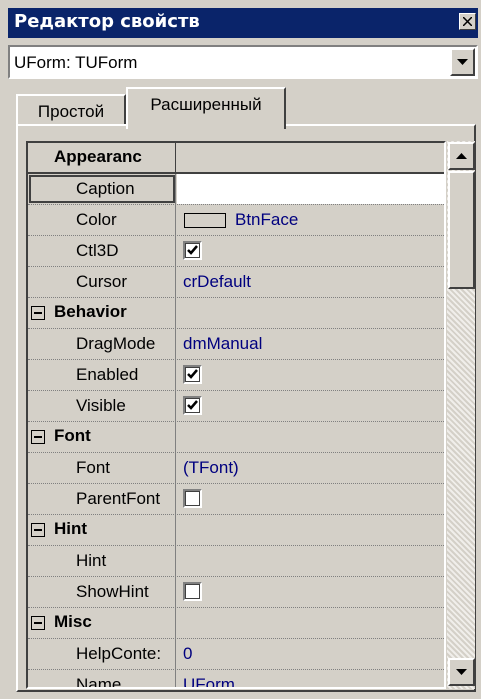 This screenshot has height=699, width=481. Describe the element at coordinates (236, 437) in the screenshot. I see `category-row-font: Font` at that location.